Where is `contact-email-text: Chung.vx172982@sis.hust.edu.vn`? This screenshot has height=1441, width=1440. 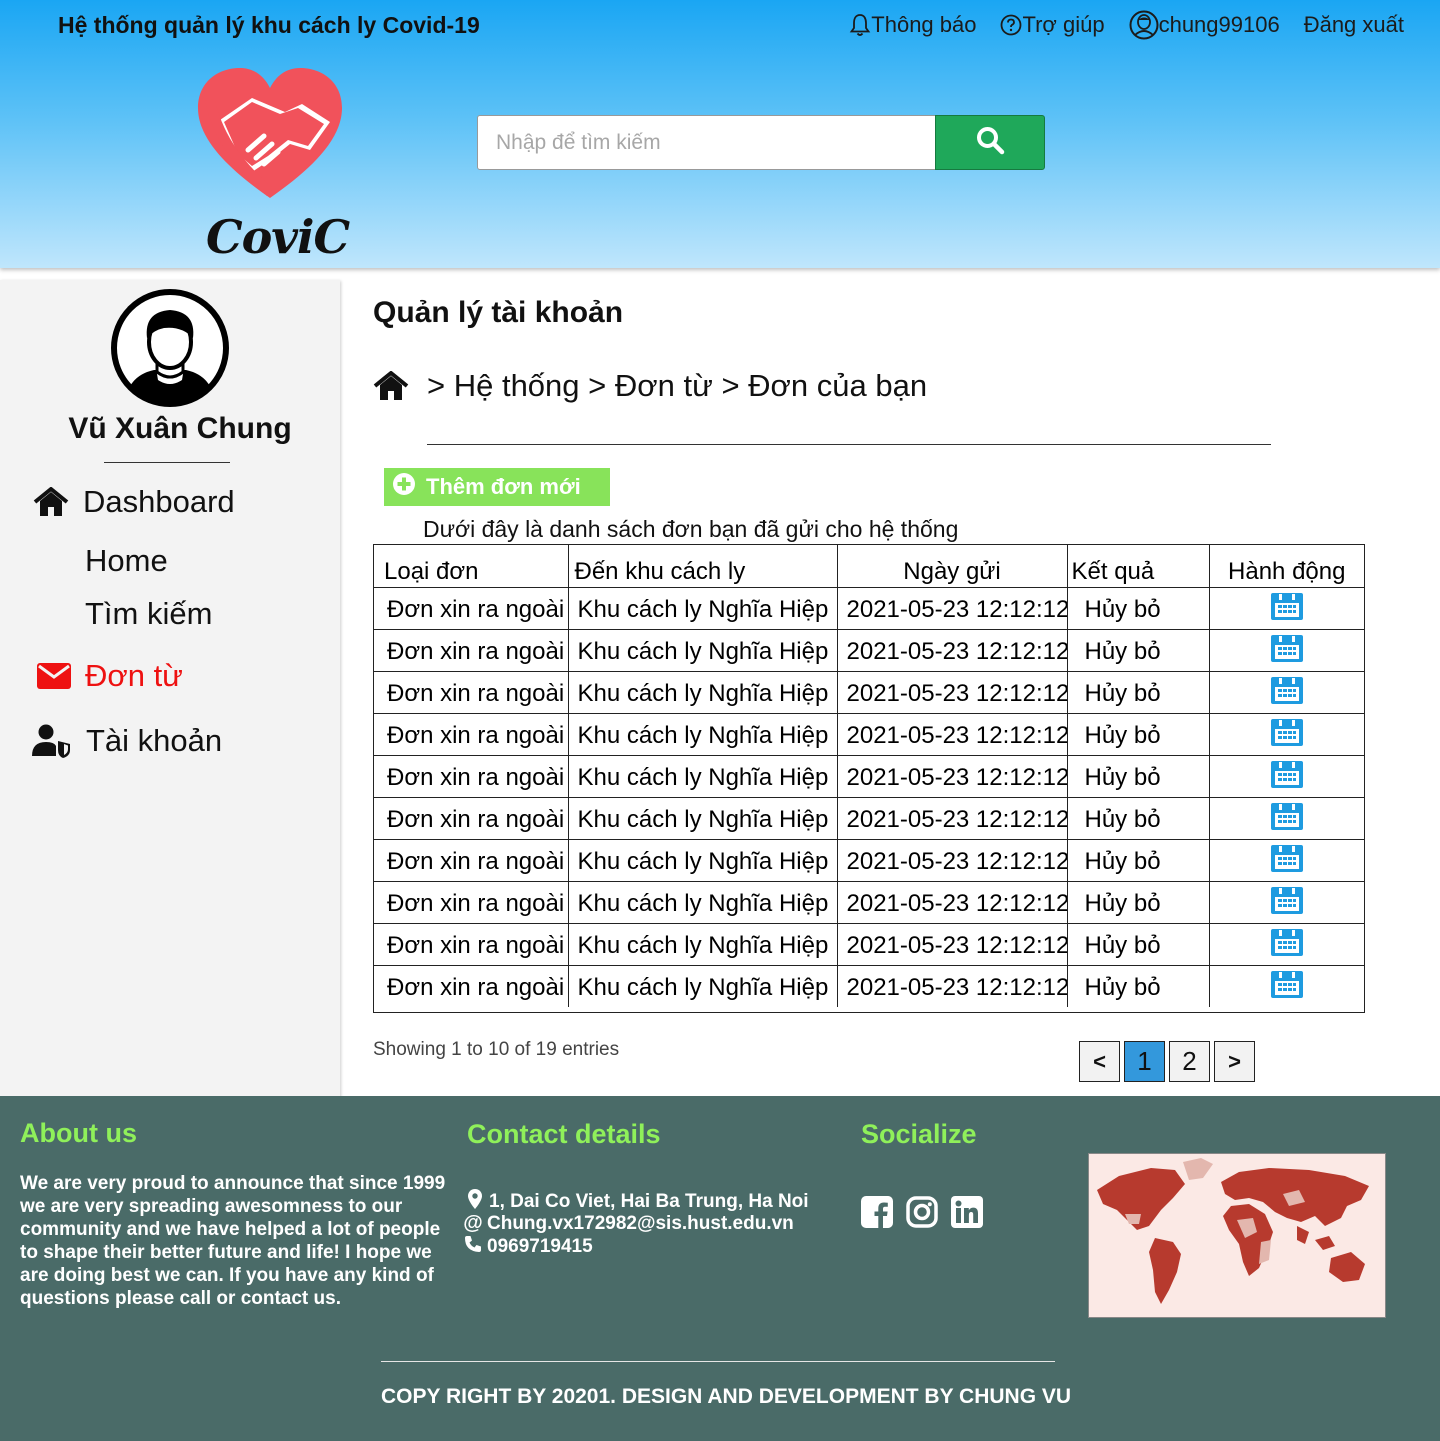 contact-email-text: Chung.vx172982@sis.hust.edu.vn is located at coordinates (640, 1223).